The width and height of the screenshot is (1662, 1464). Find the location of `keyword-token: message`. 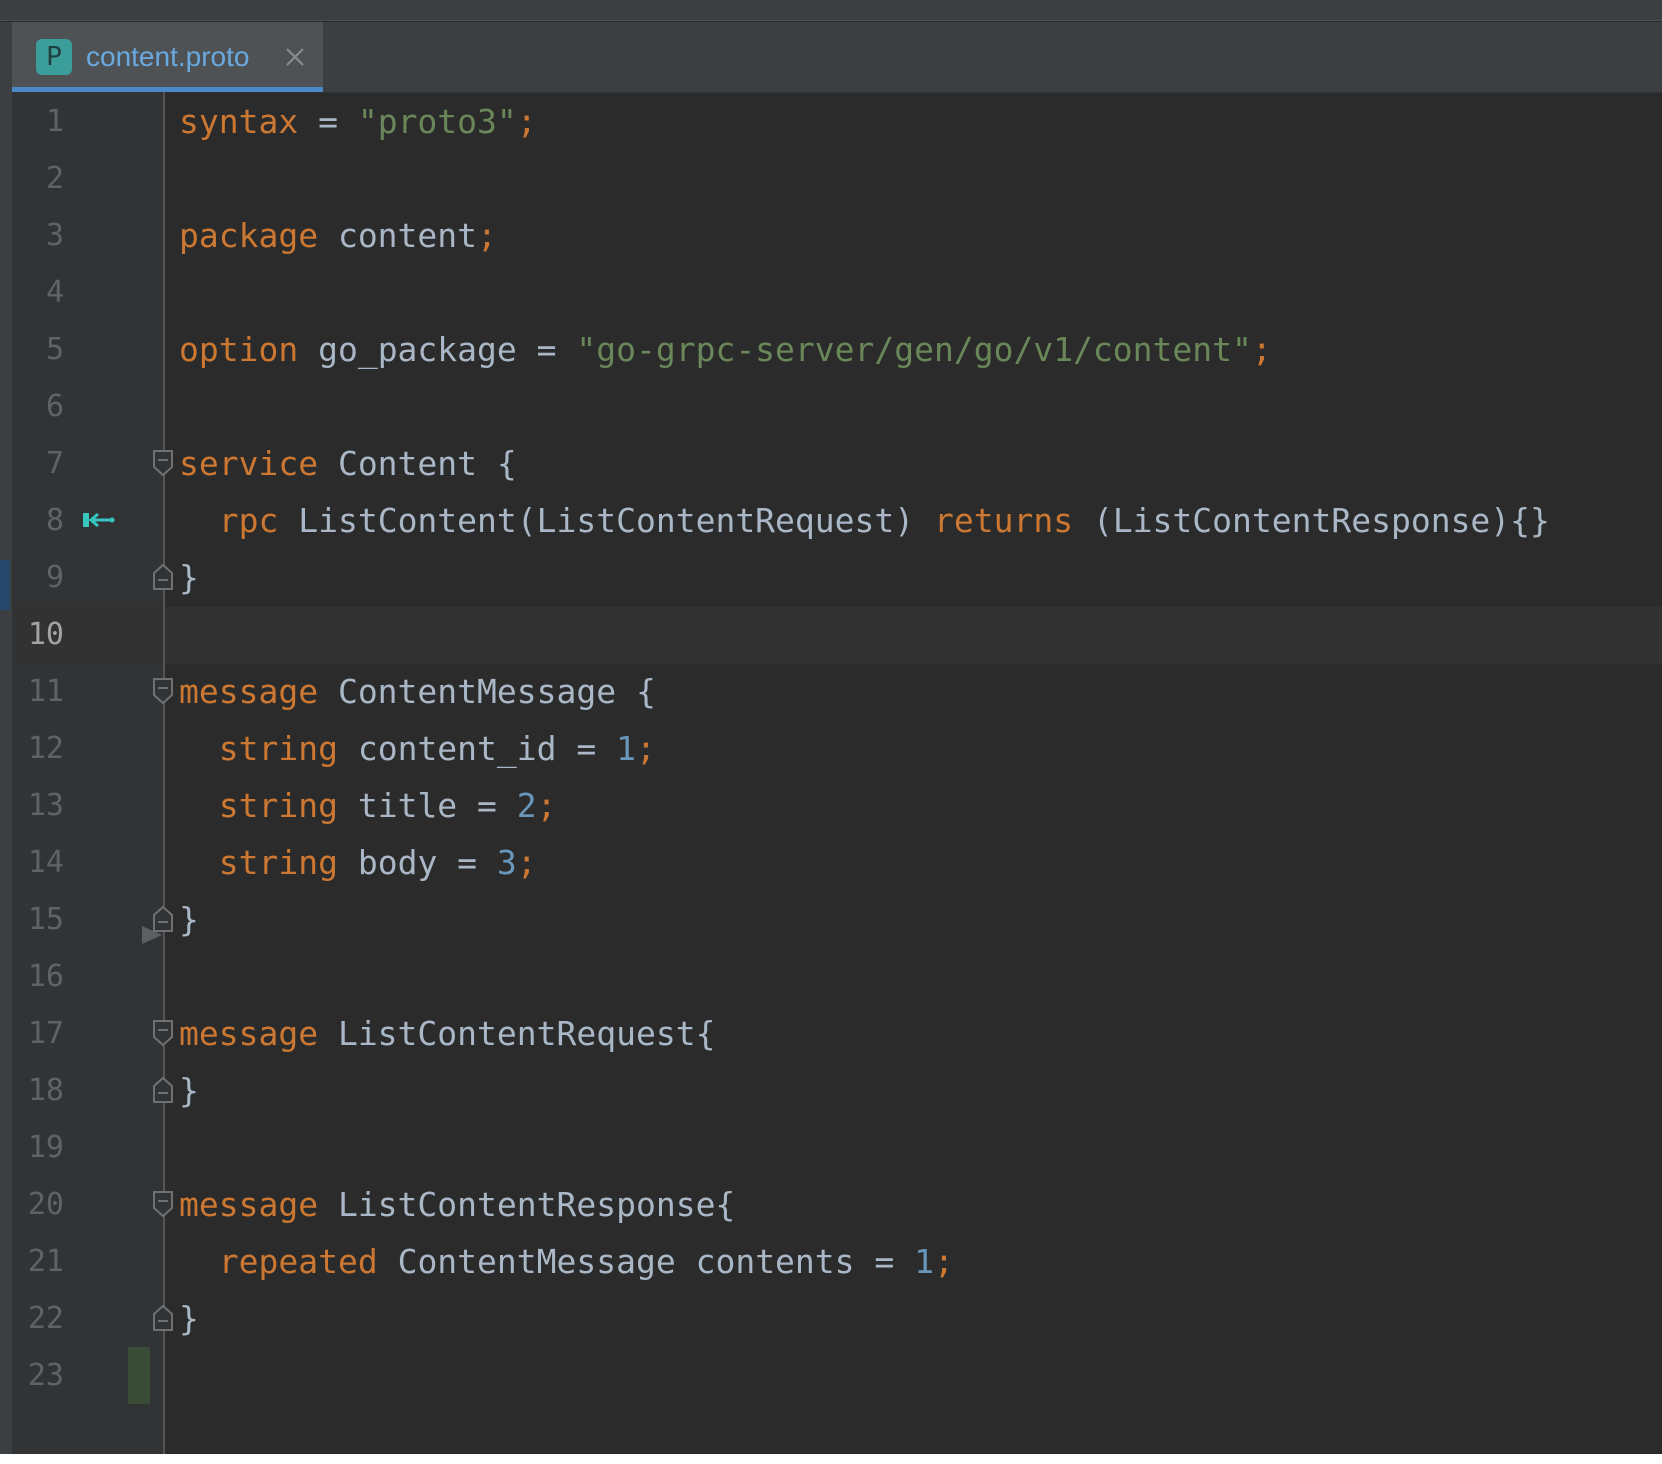

keyword-token: message is located at coordinates (249, 1204).